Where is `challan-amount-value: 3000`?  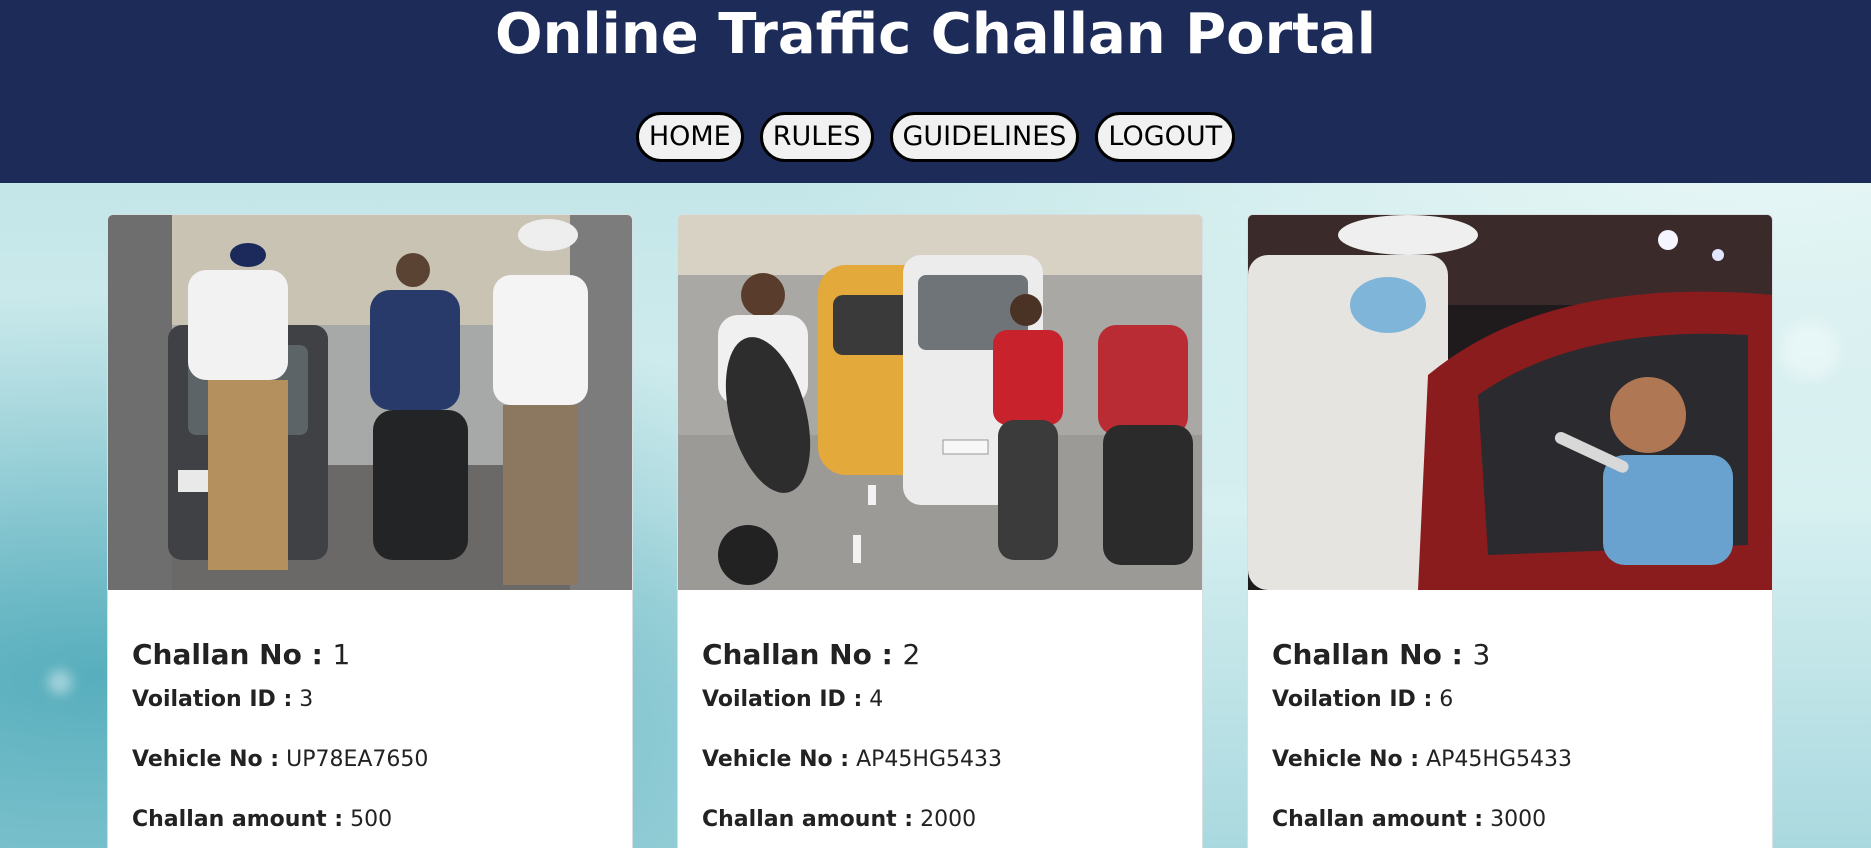 challan-amount-value: 3000 is located at coordinates (1518, 819).